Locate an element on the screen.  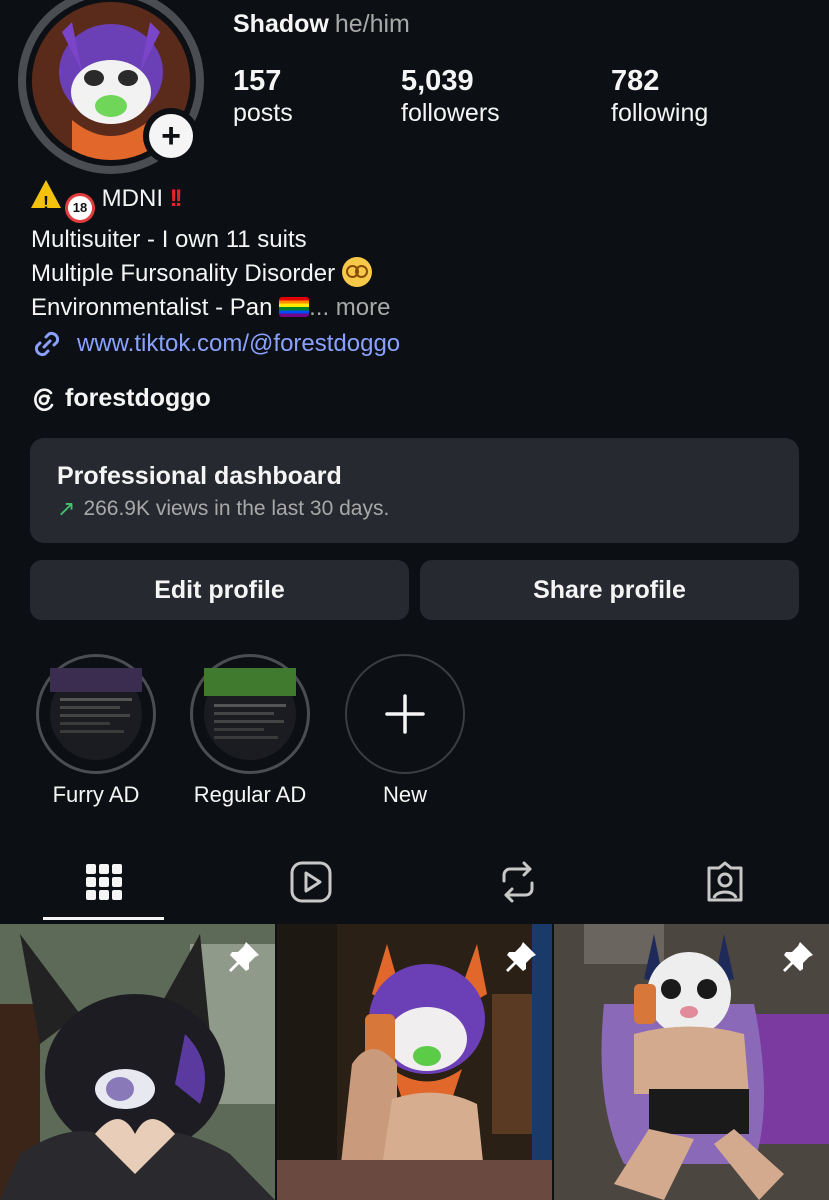
tab-reels is located at coordinates (311, 882).